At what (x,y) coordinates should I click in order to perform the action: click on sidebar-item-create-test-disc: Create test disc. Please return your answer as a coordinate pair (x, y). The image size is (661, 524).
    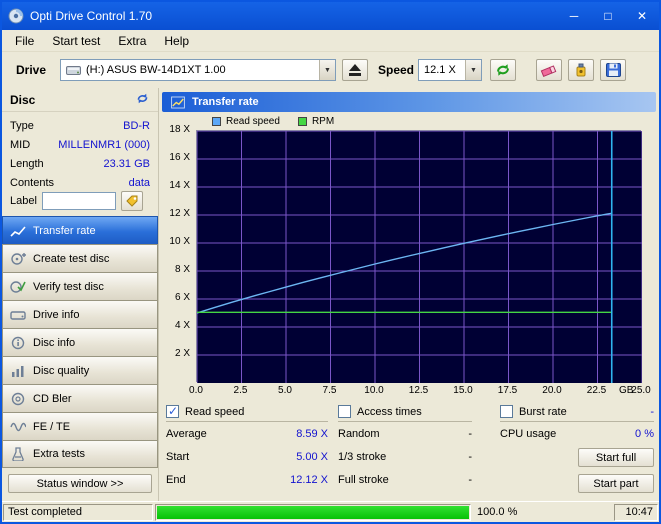
    Looking at the image, I should click on (80, 258).